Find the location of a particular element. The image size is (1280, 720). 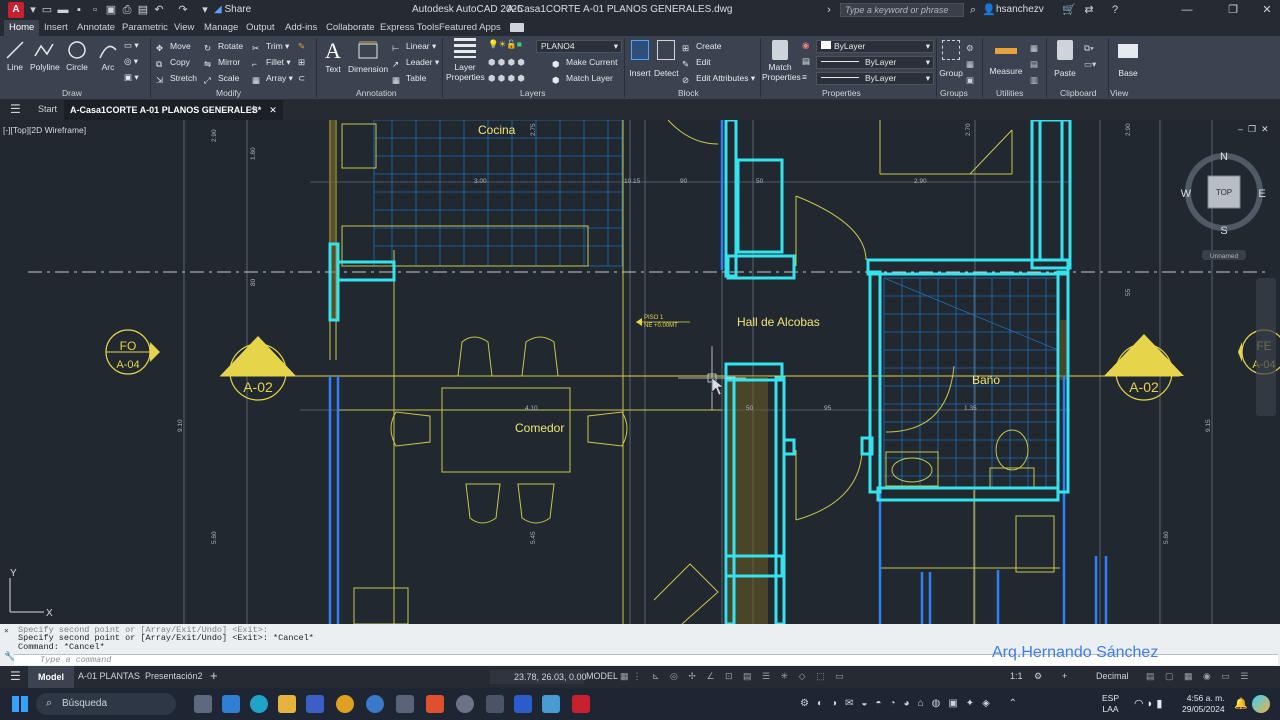

layer-dropdown: PLANO4 ▾ is located at coordinates (579, 46).